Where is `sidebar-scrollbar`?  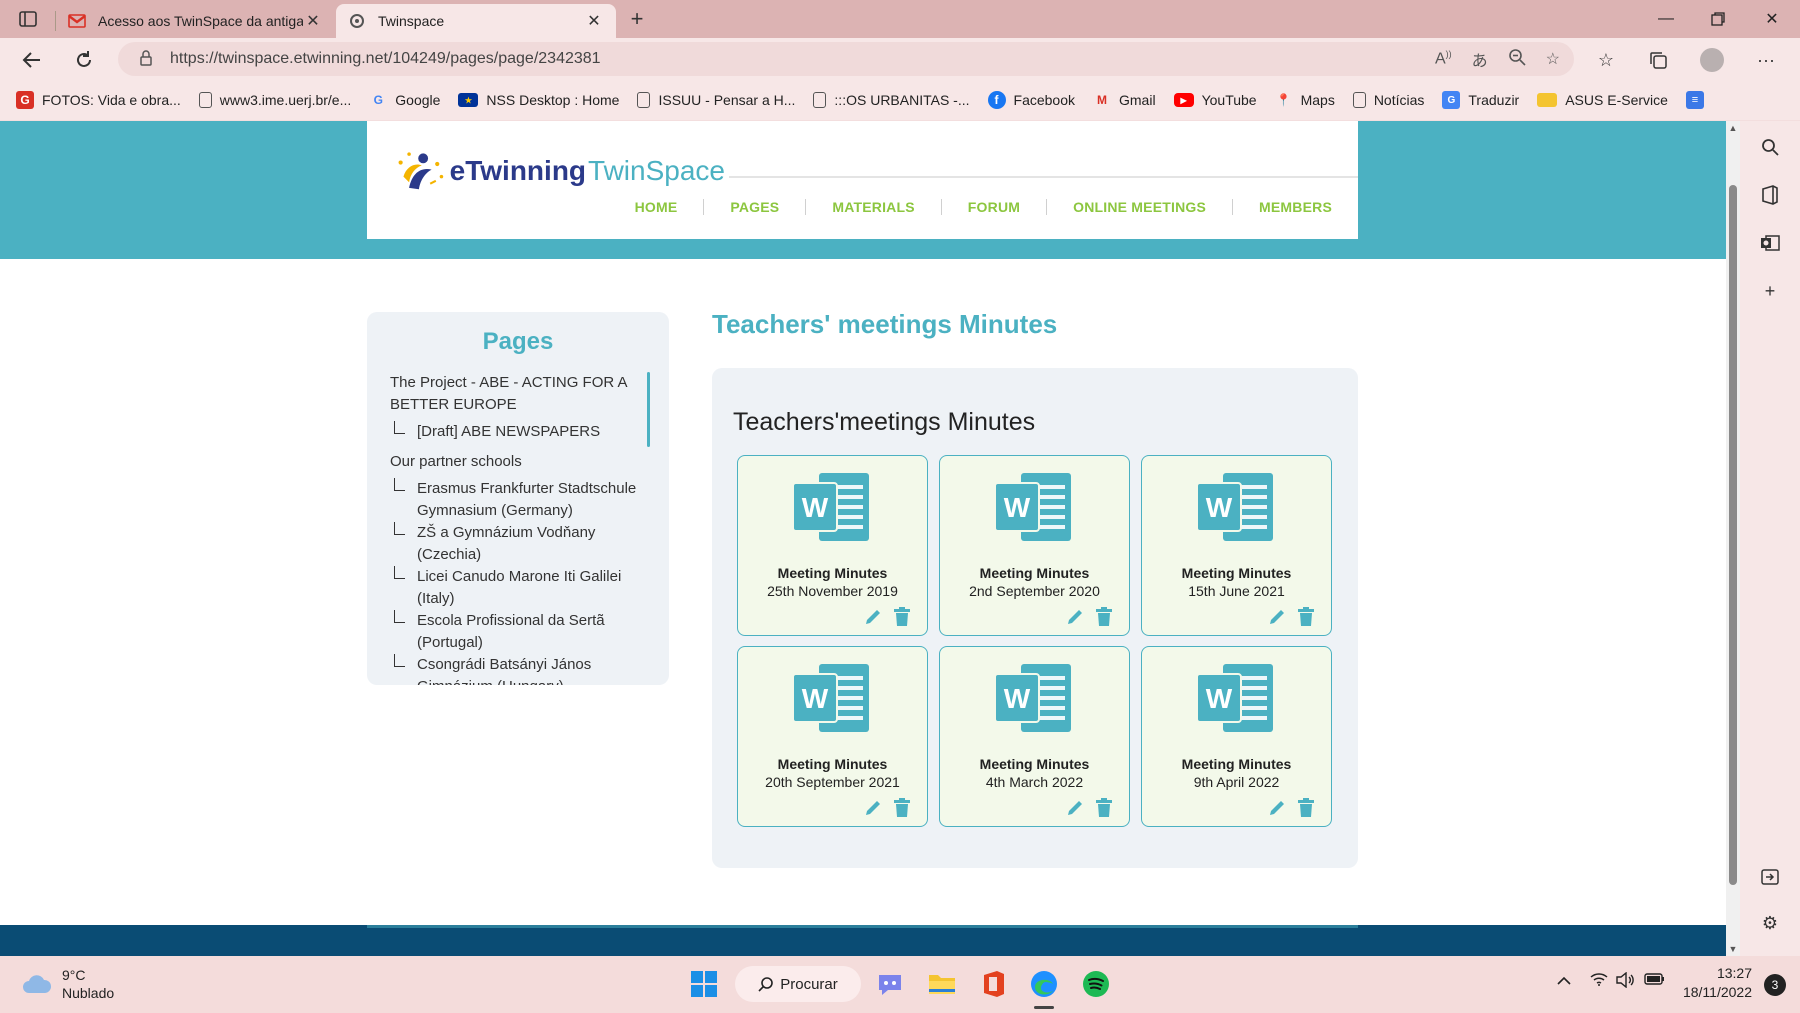
sidebar-scrollbar is located at coordinates (648, 409).